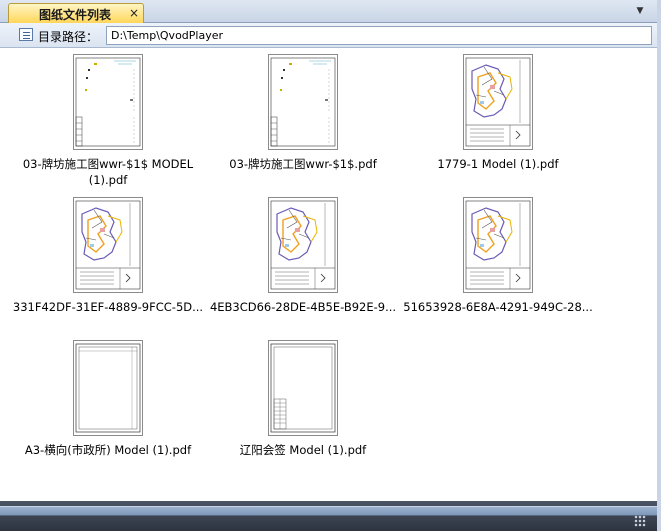 The width and height of the screenshot is (661, 531). Describe the element at coordinates (379, 35) in the screenshot. I see `directory-path-input` at that location.